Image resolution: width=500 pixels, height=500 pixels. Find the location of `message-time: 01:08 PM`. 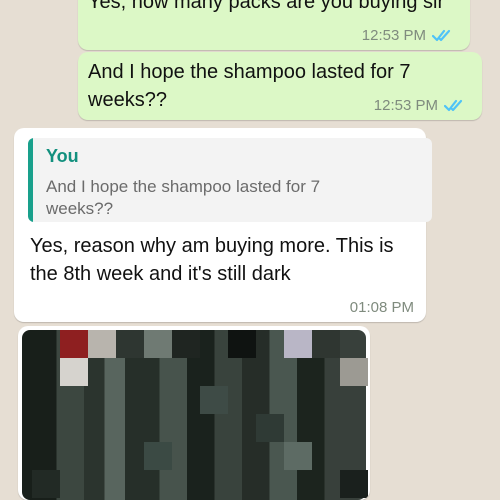

message-time: 01:08 PM is located at coordinates (381, 307).